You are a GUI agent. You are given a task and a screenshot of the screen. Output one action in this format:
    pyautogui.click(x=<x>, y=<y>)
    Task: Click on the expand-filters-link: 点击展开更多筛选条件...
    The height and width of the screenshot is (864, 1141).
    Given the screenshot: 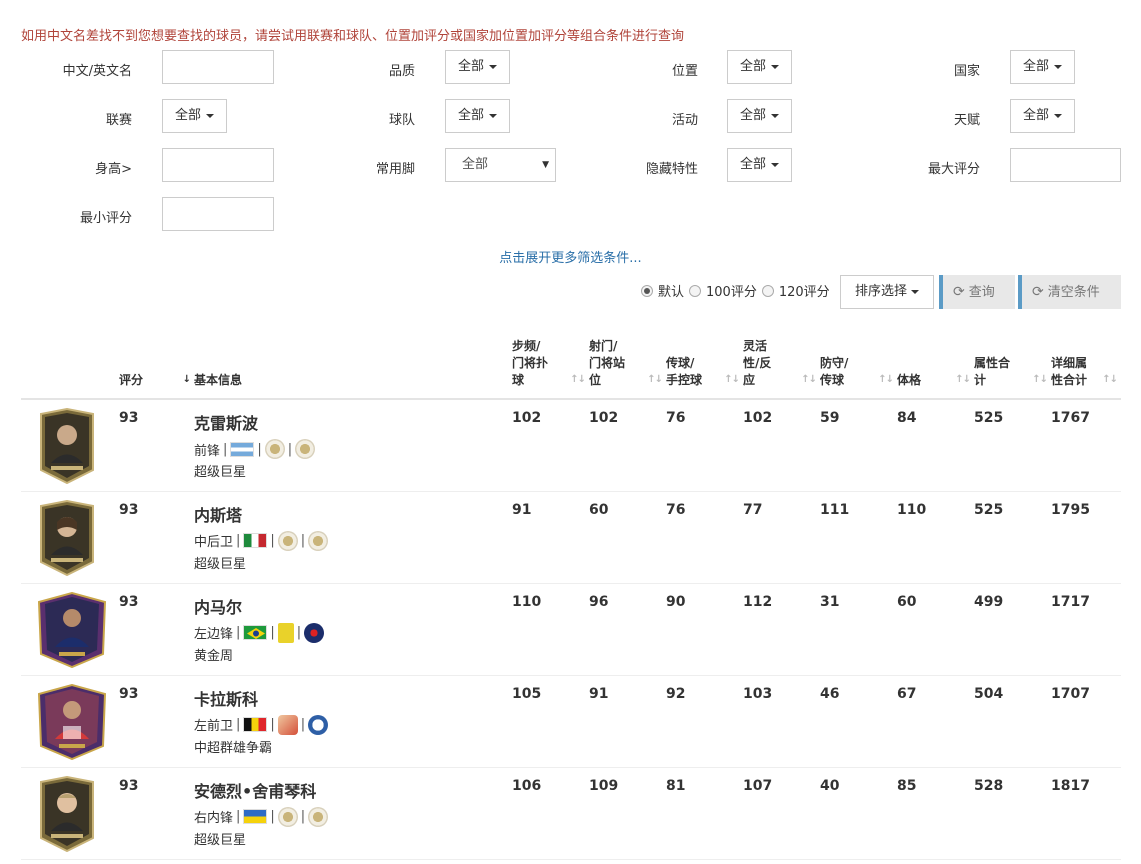 What is the action you would take?
    pyautogui.click(x=570, y=256)
    